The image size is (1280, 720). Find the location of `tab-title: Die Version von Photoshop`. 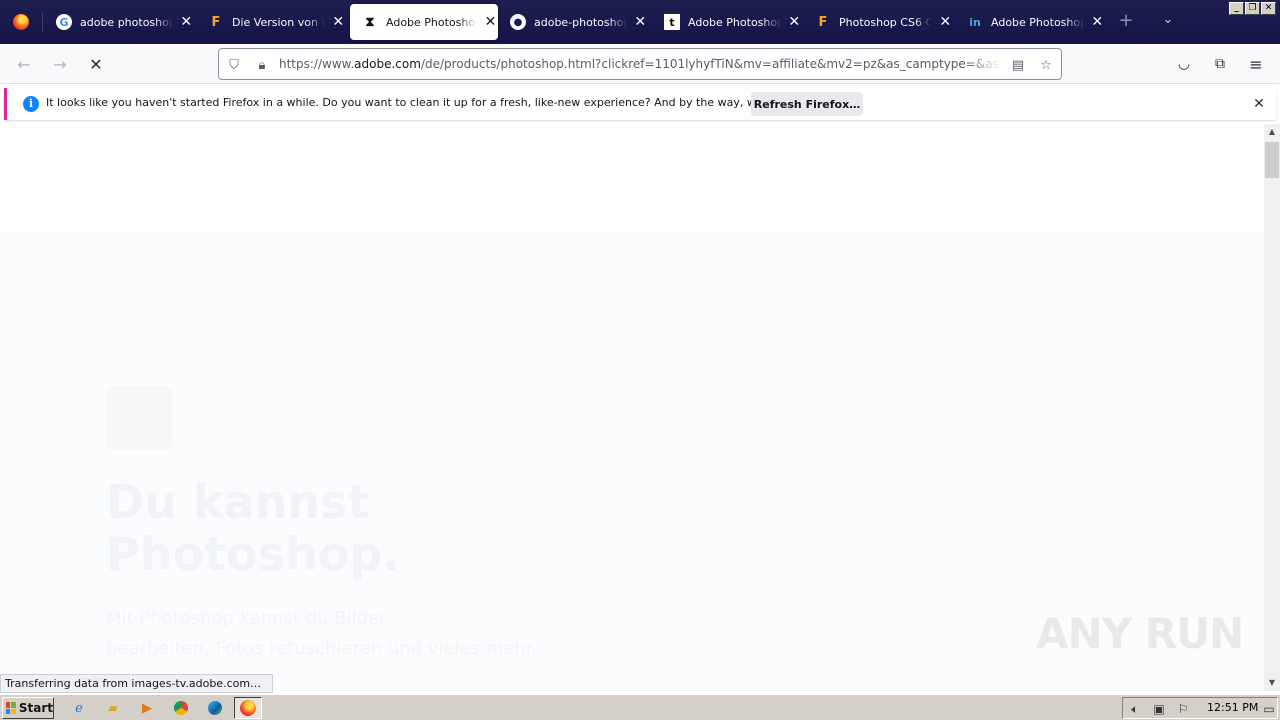

tab-title: Die Version von Photoshop is located at coordinates (278, 22).